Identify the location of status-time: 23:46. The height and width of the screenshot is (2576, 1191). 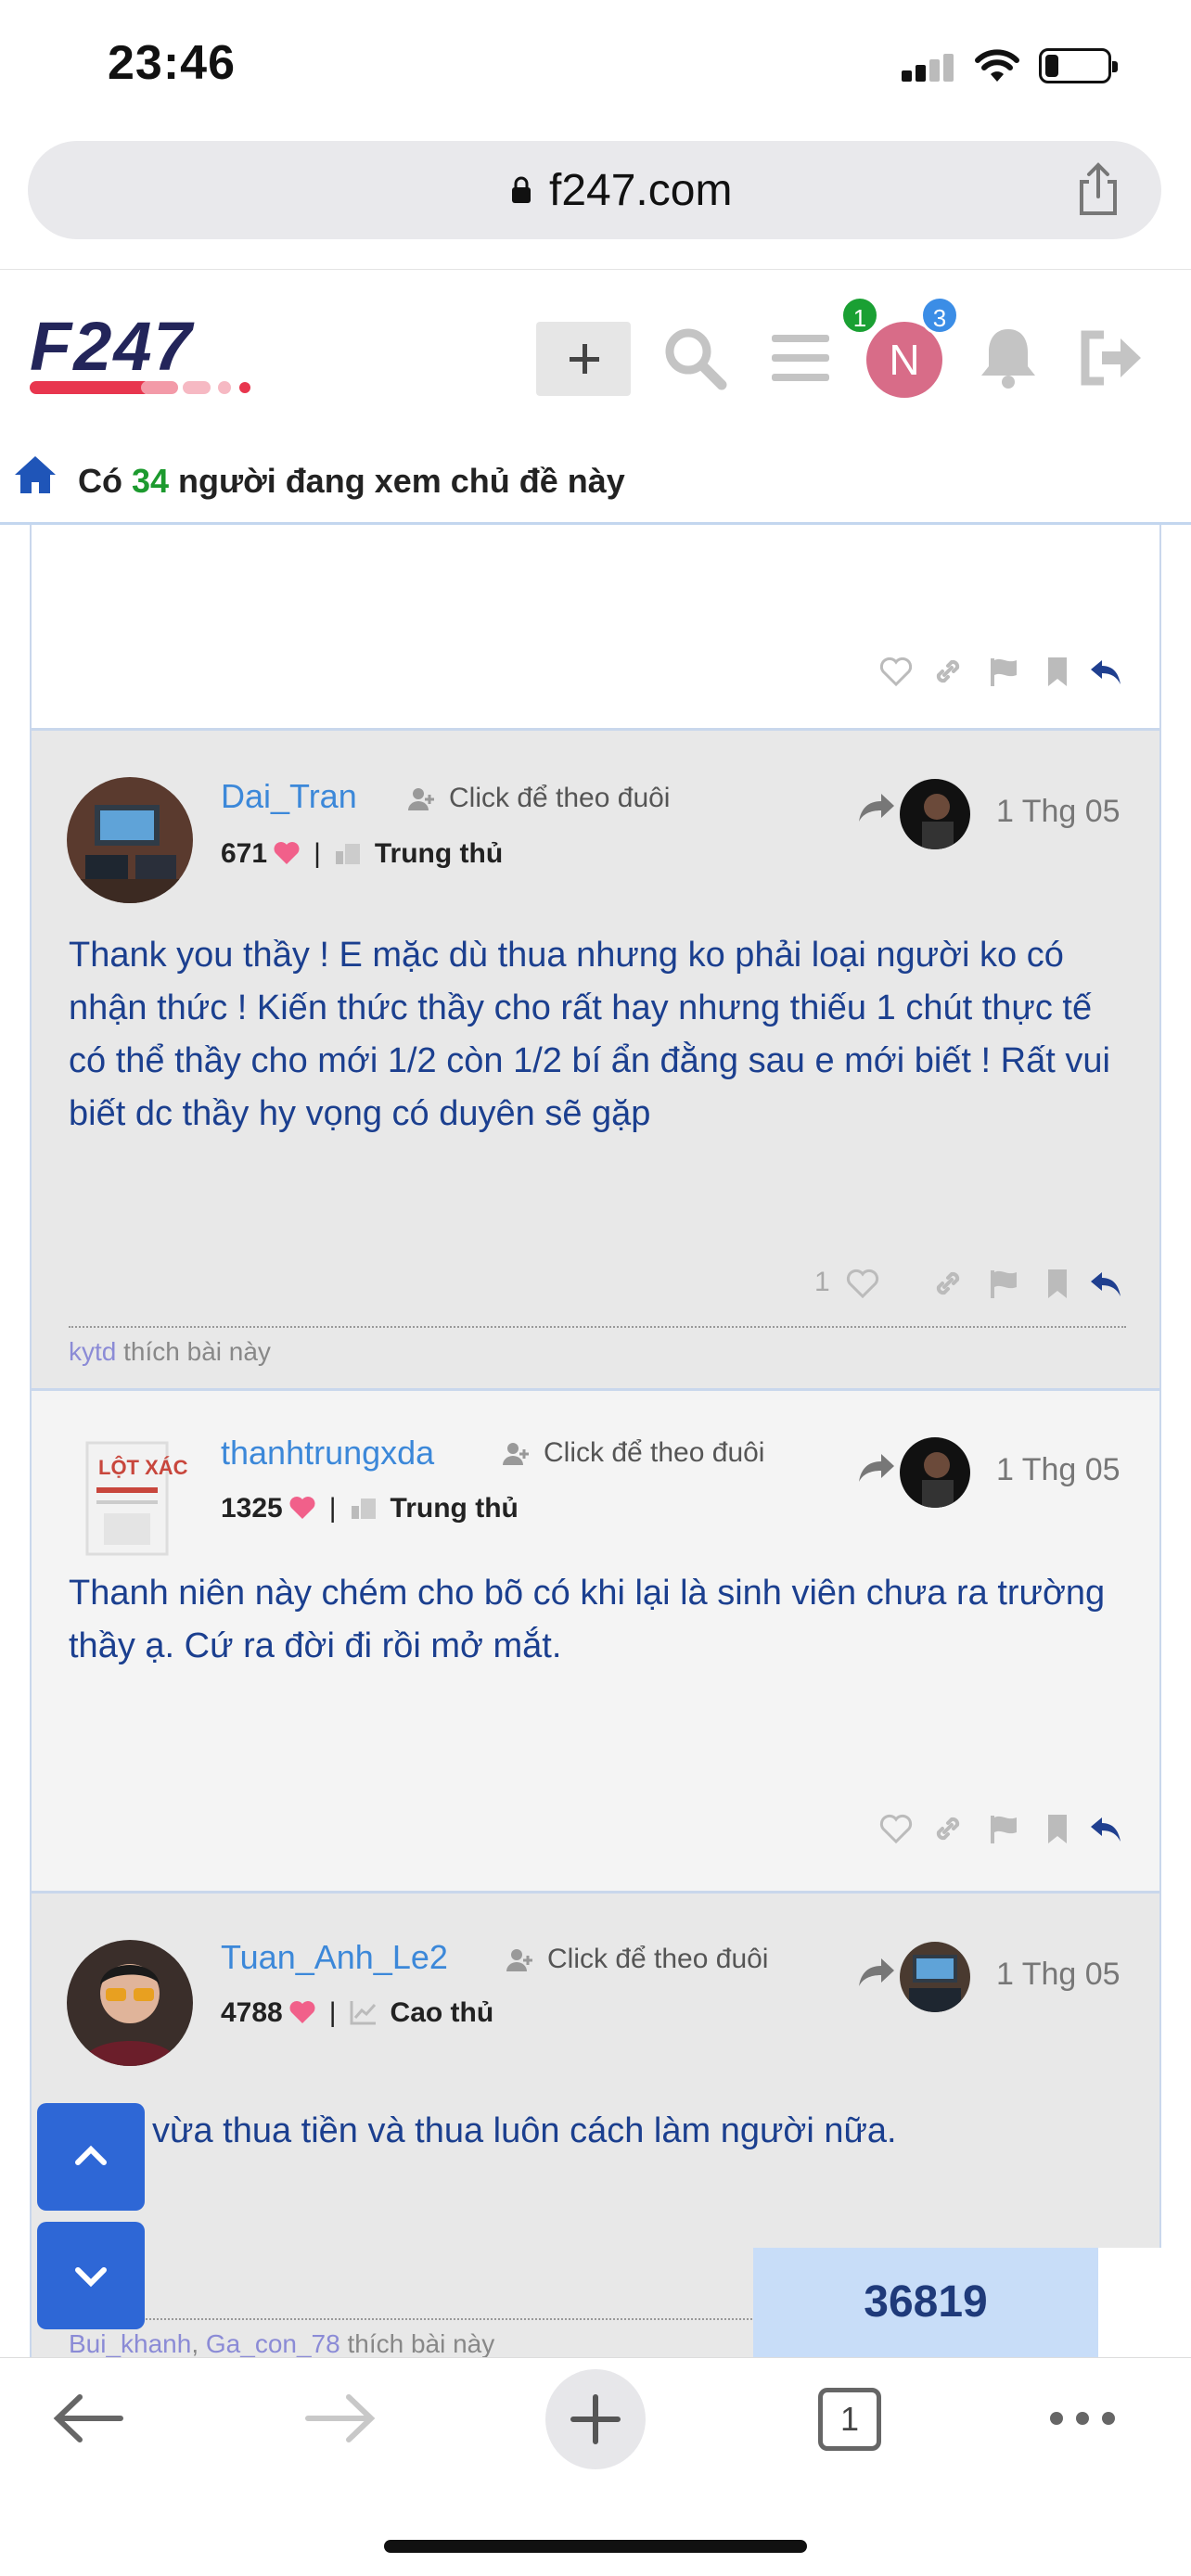
(172, 63).